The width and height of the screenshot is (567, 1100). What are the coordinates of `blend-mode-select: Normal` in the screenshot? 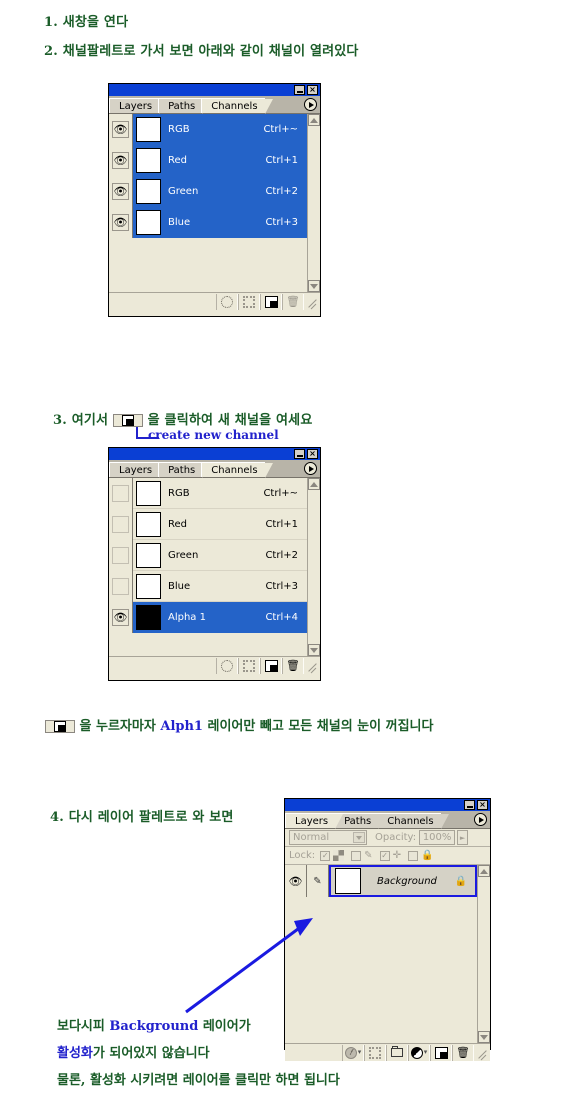 It's located at (328, 837).